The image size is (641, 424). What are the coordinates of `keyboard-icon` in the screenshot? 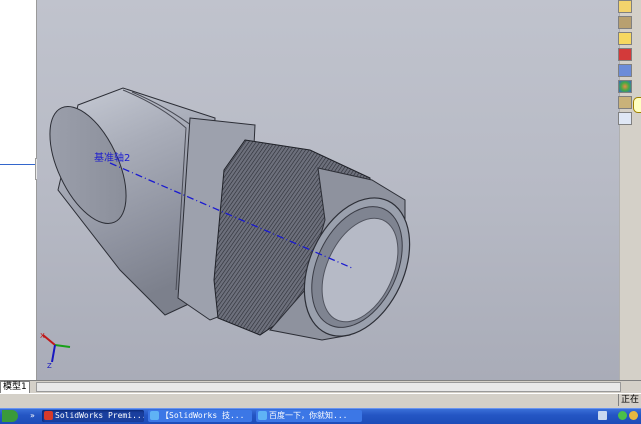 It's located at (602, 415).